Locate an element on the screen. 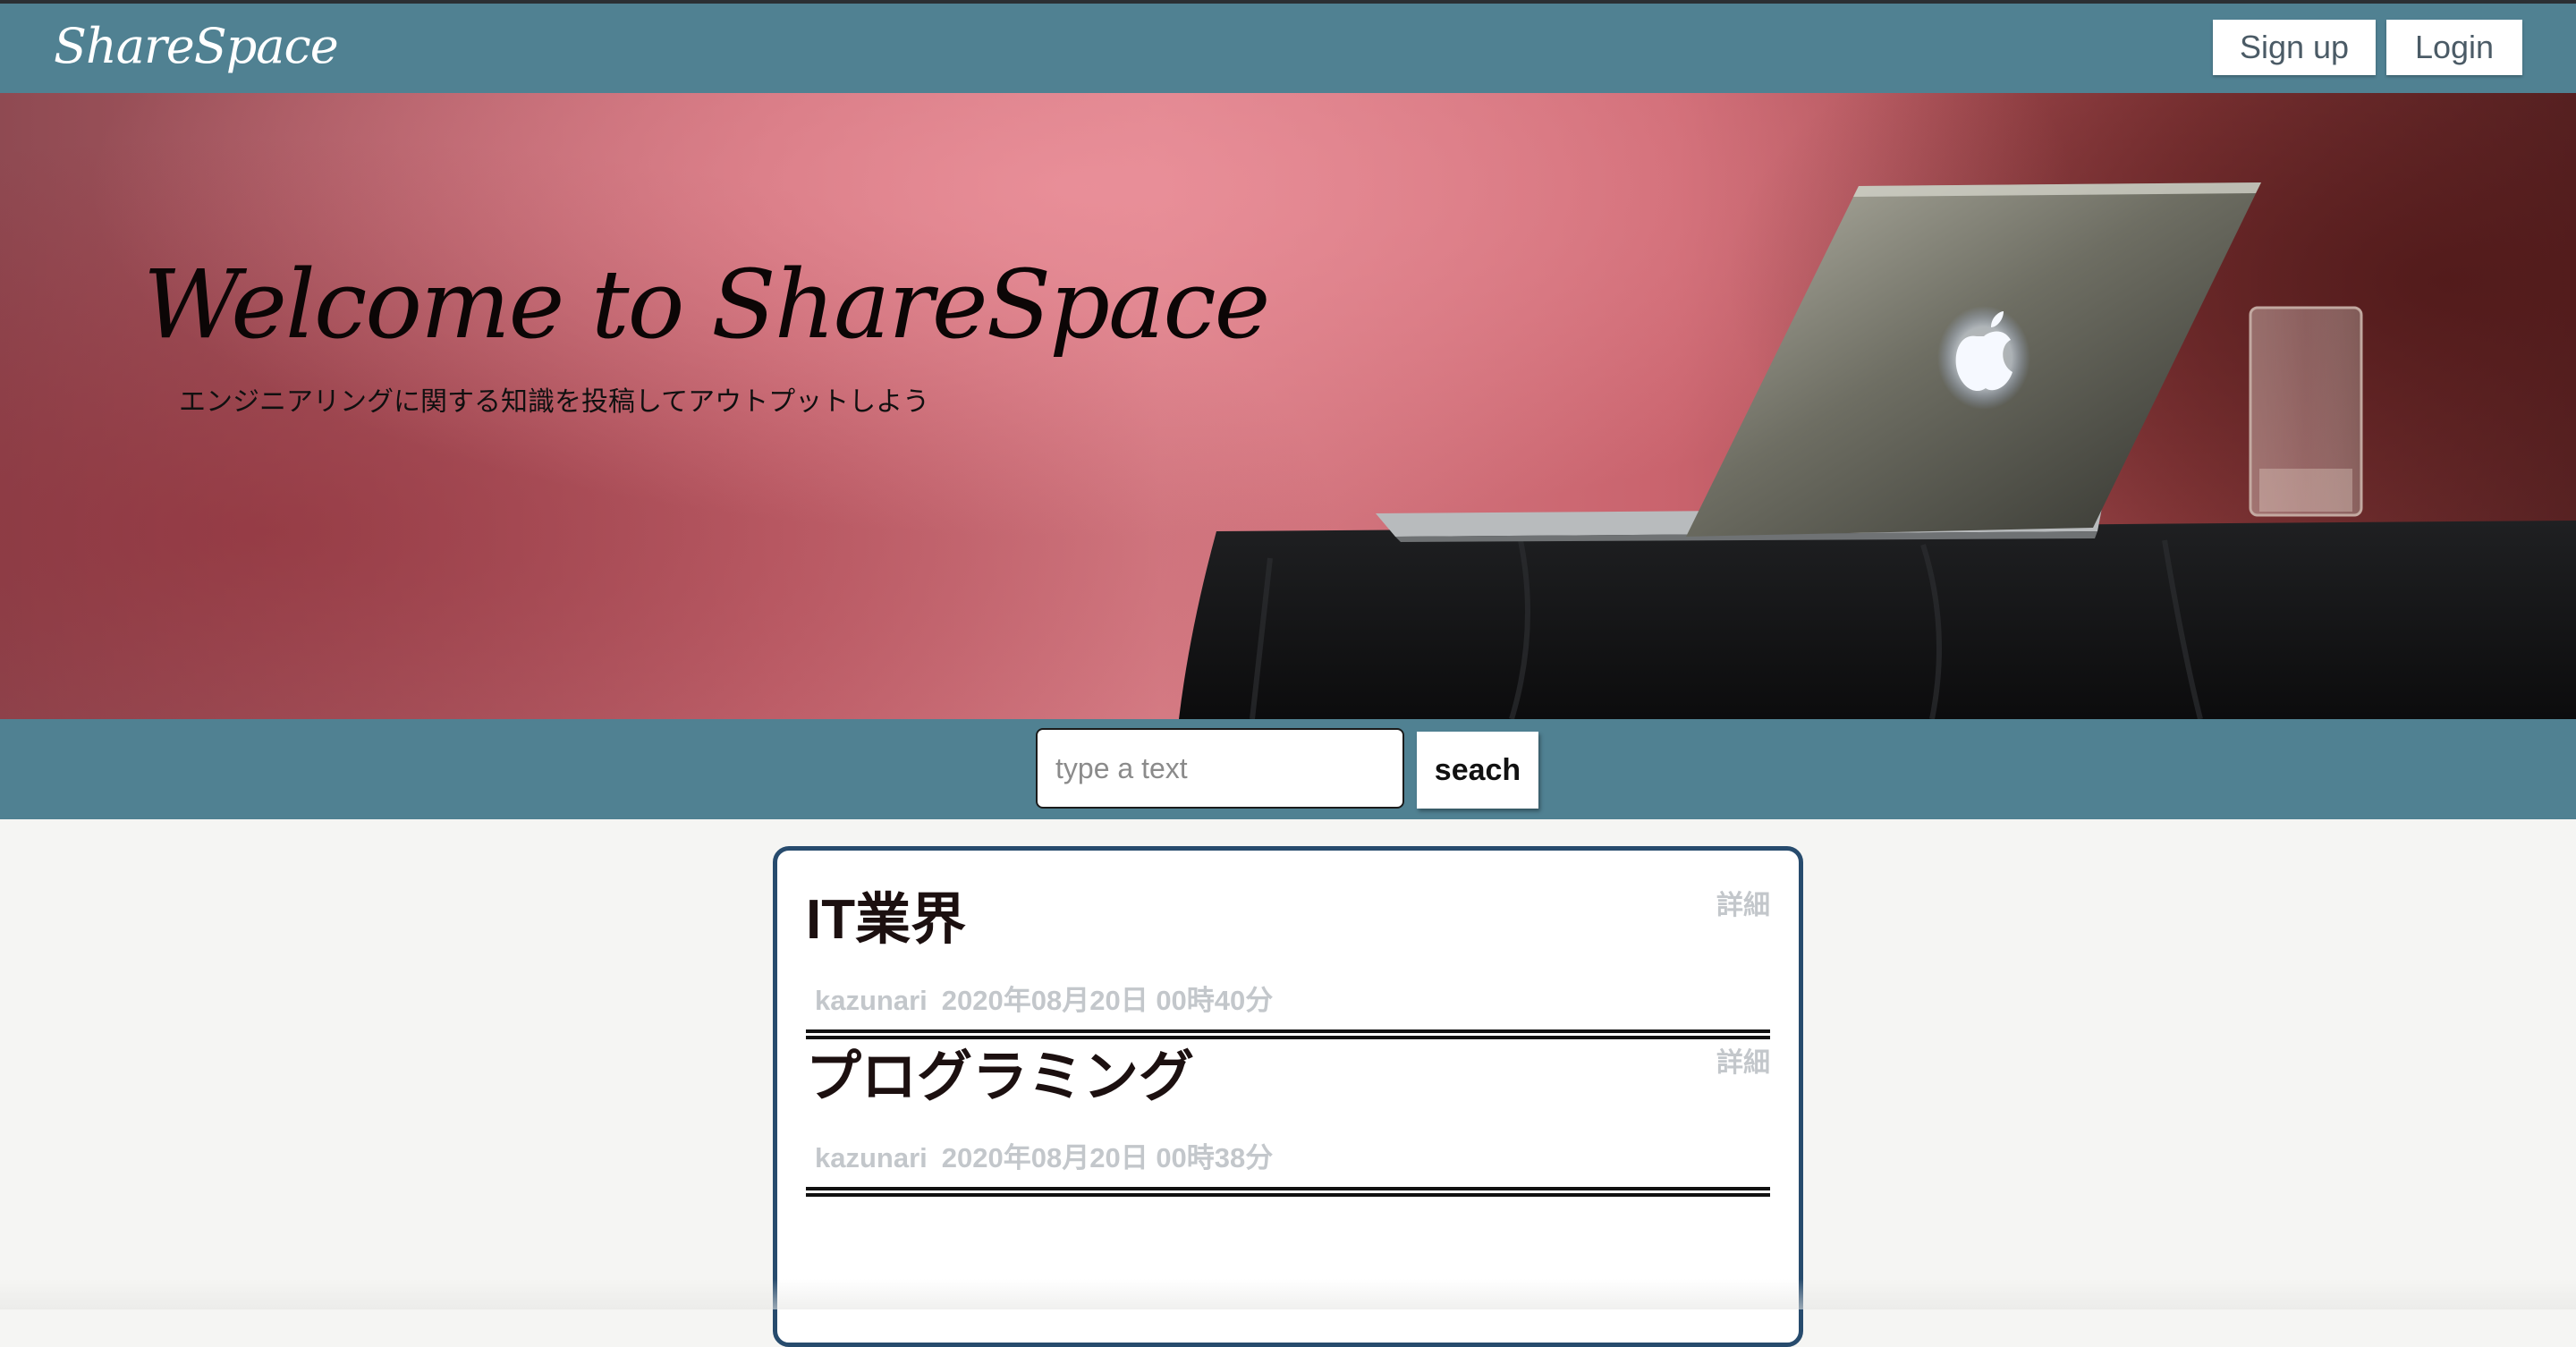 The width and height of the screenshot is (2576, 1347). login-button: Login is located at coordinates (2454, 47).